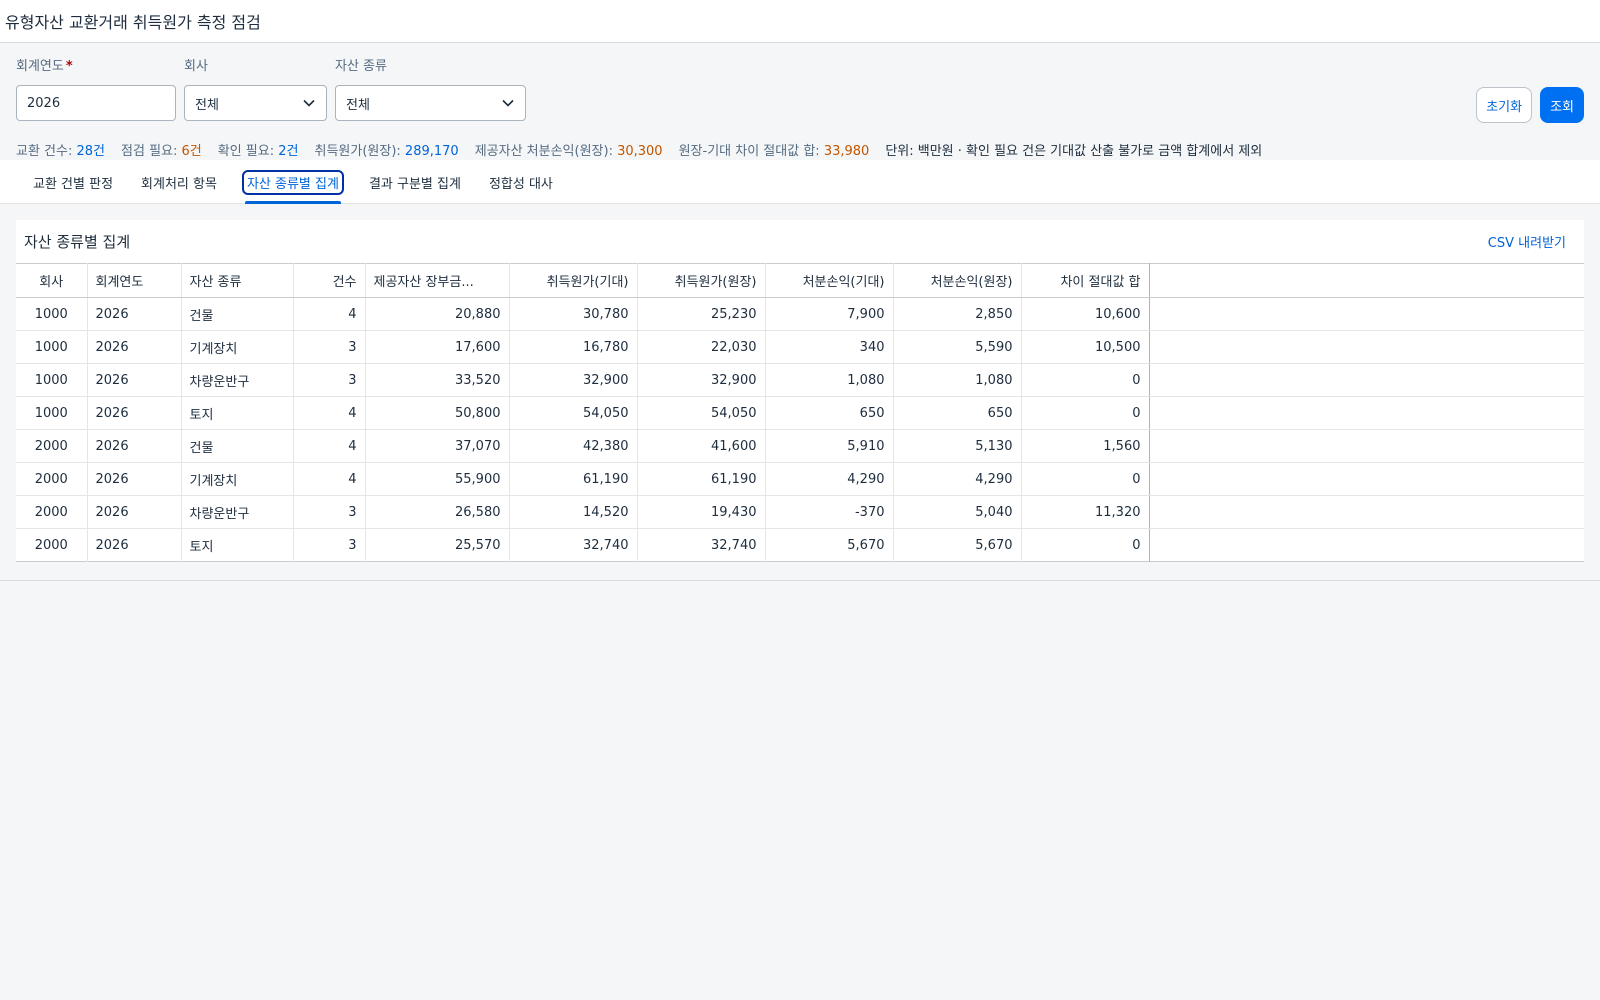 This screenshot has width=1600, height=1000. Describe the element at coordinates (179, 182) in the screenshot. I see `tab-accounting-items: 회계처리 항목` at that location.